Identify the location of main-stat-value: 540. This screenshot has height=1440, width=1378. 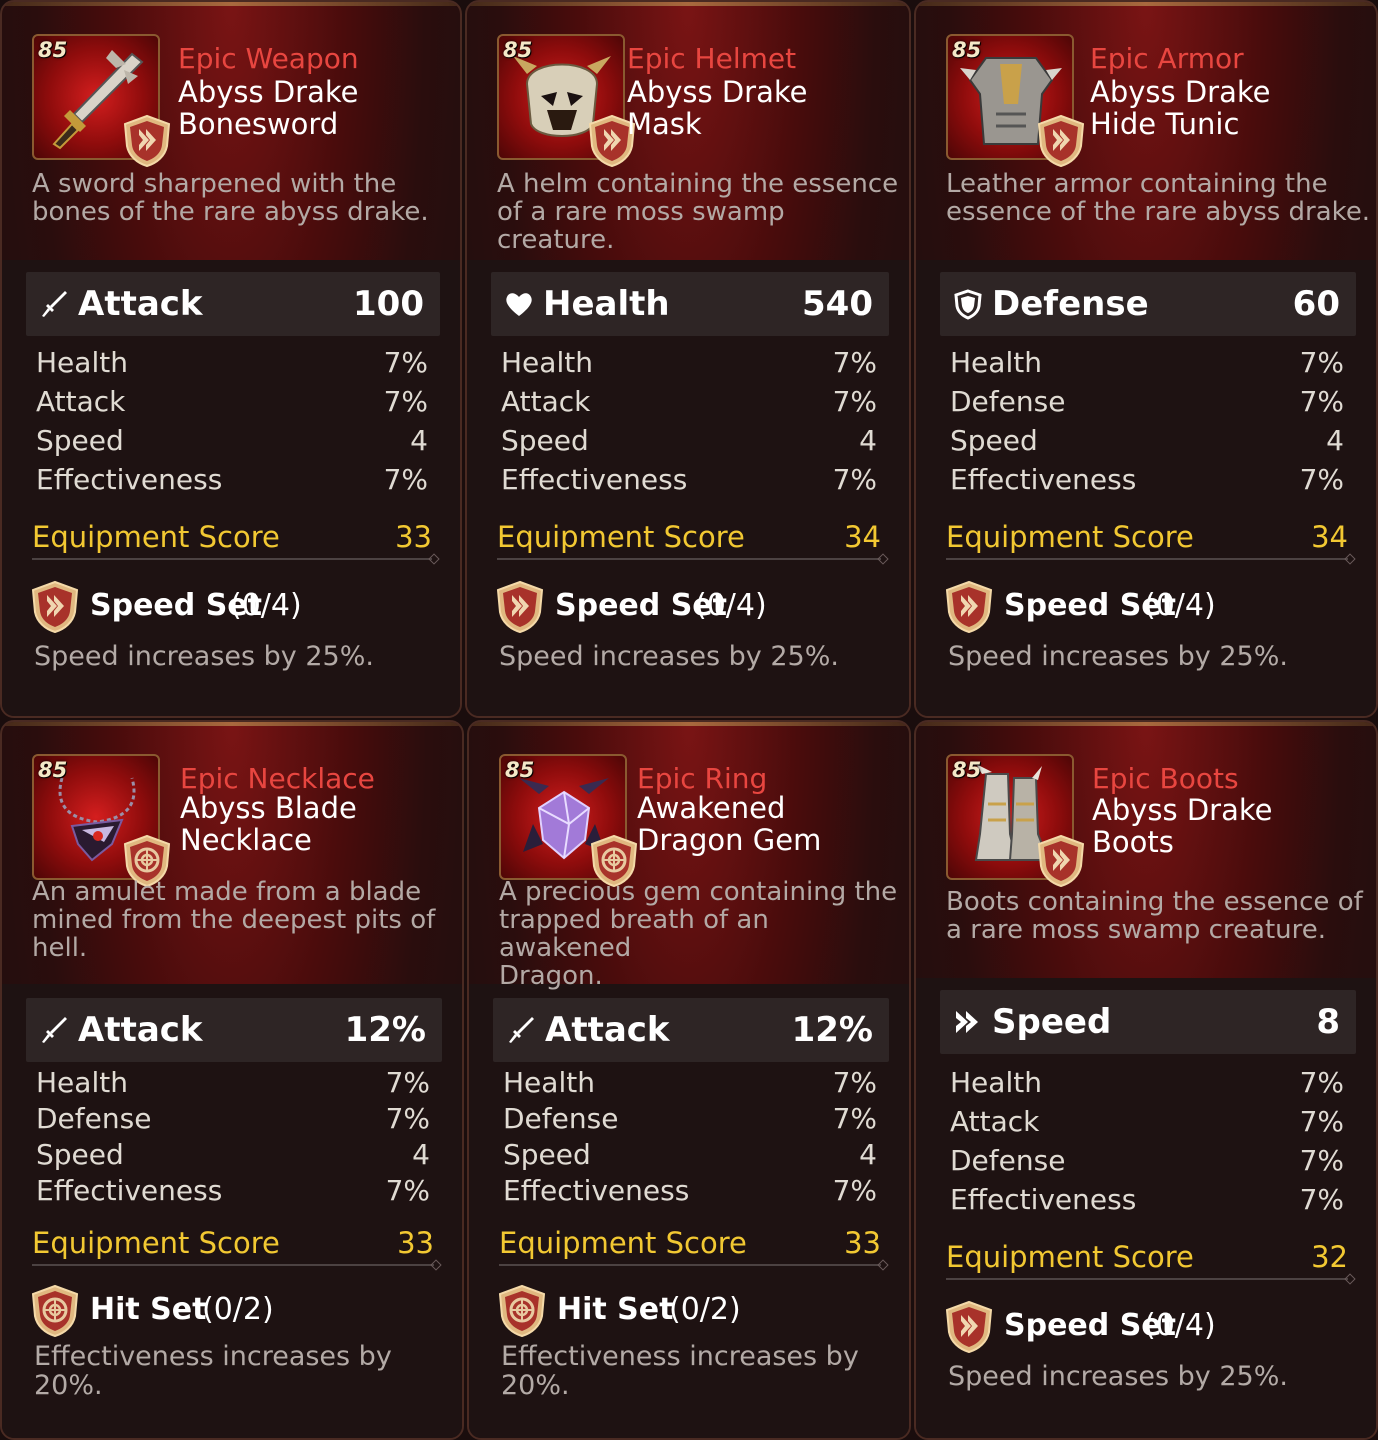
(837, 304).